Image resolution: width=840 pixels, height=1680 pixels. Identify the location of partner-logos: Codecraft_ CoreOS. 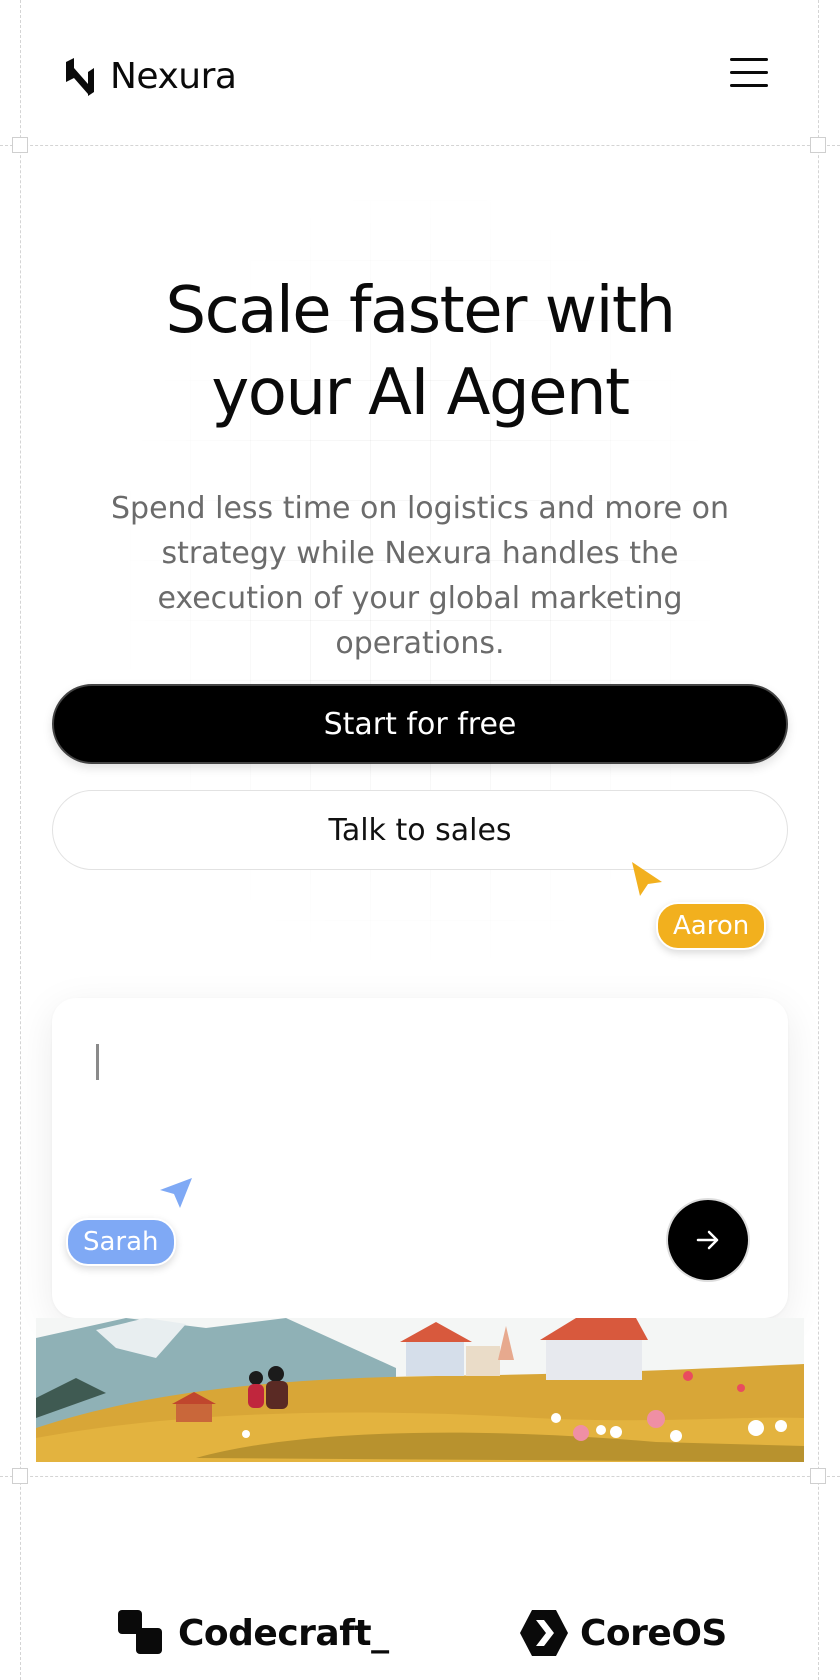
(420, 1635).